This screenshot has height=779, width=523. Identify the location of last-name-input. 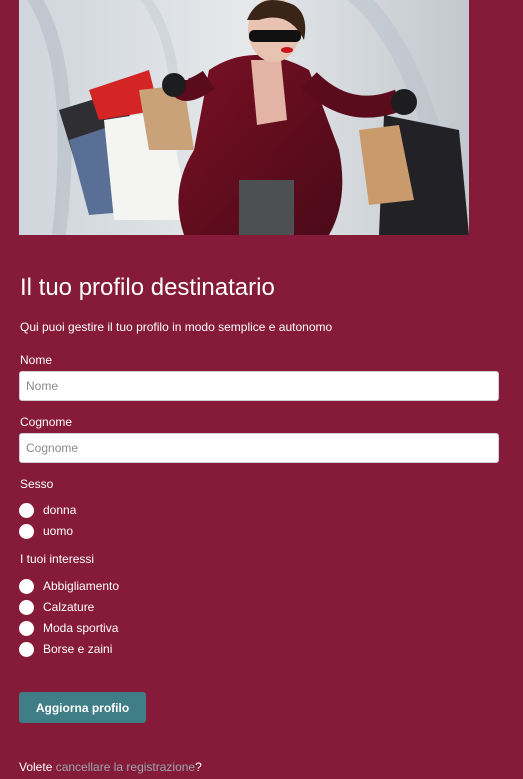
(259, 448).